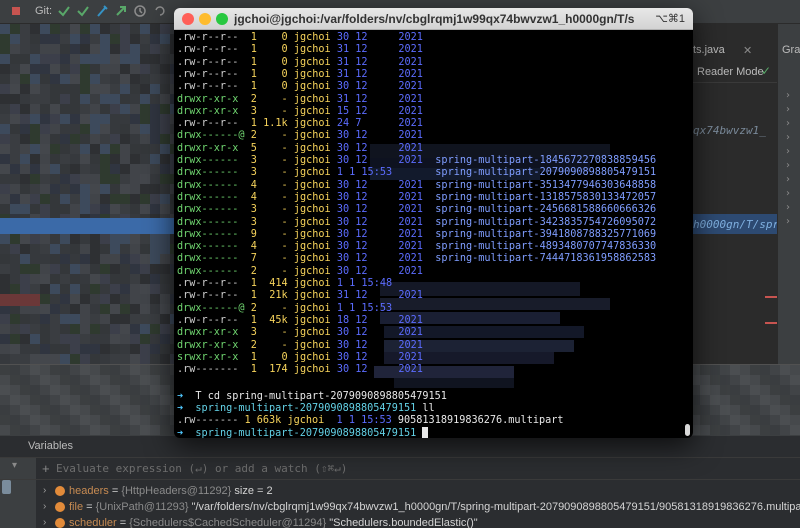 The image size is (800, 528). What do you see at coordinates (253, 320) in the screenshot?
I see `link-count: 1` at bounding box center [253, 320].